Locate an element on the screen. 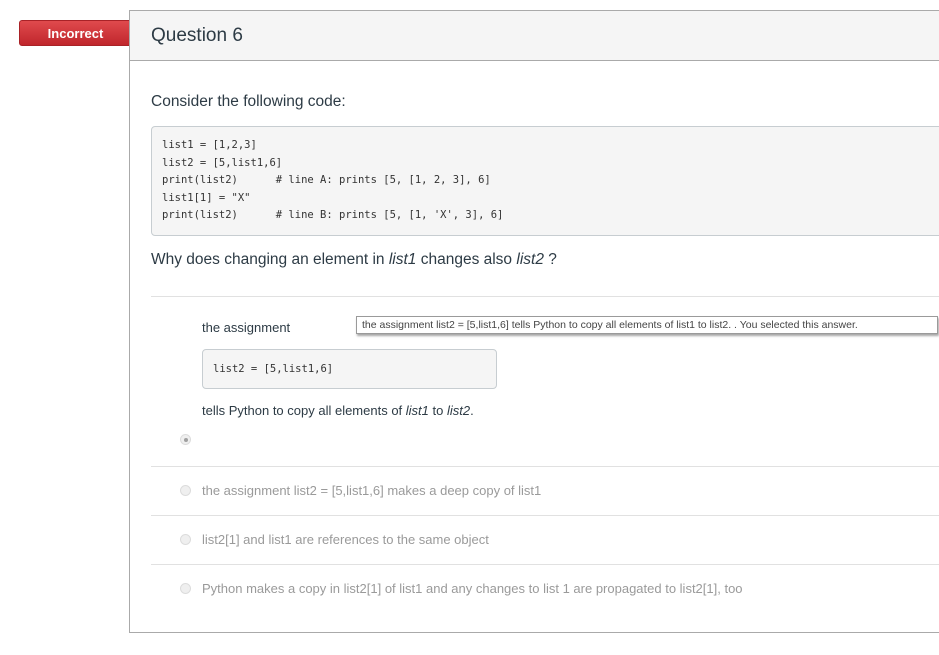 The height and width of the screenshot is (655, 939). incorrect-badge: Incorrect is located at coordinates (81, 33).